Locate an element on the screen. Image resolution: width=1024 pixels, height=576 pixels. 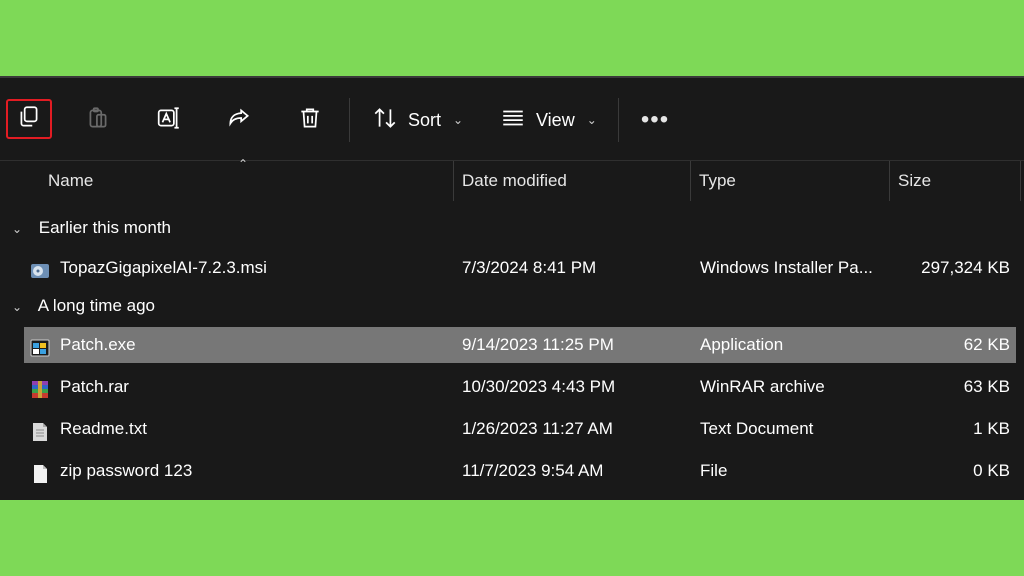
view-button: View ⌄ is located at coordinates (551, 120).